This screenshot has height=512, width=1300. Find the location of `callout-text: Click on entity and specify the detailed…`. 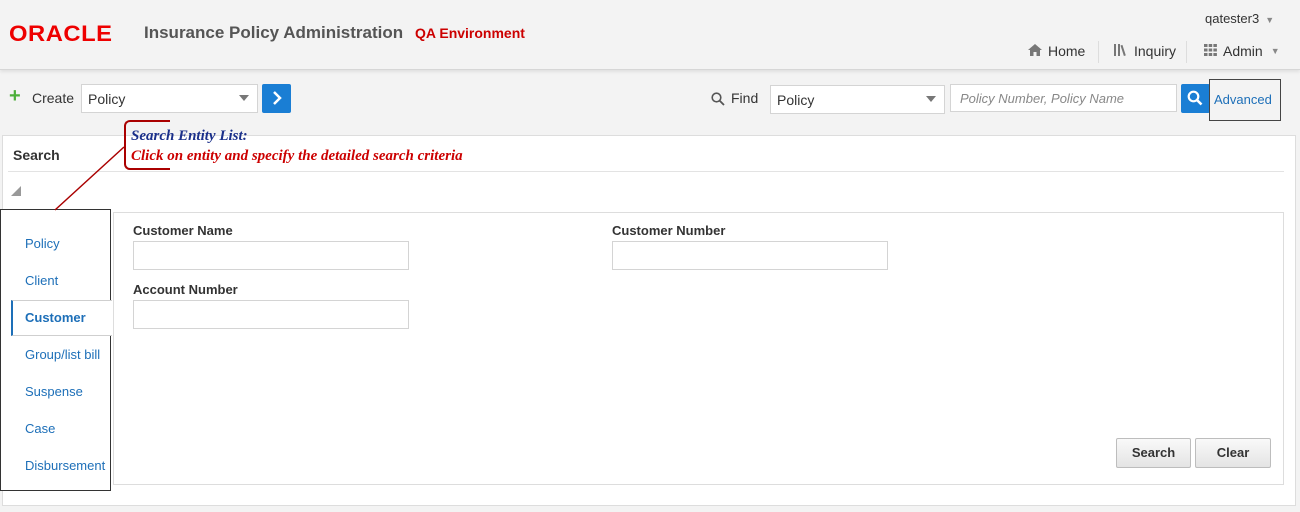

callout-text: Click on entity and specify the detailed… is located at coordinates (297, 156).